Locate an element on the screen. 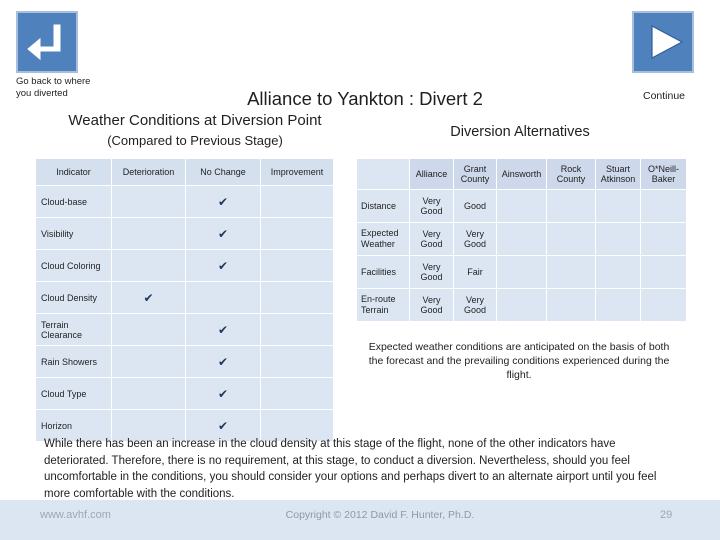  table-row: Cloud-base ✔ is located at coordinates (184, 201).